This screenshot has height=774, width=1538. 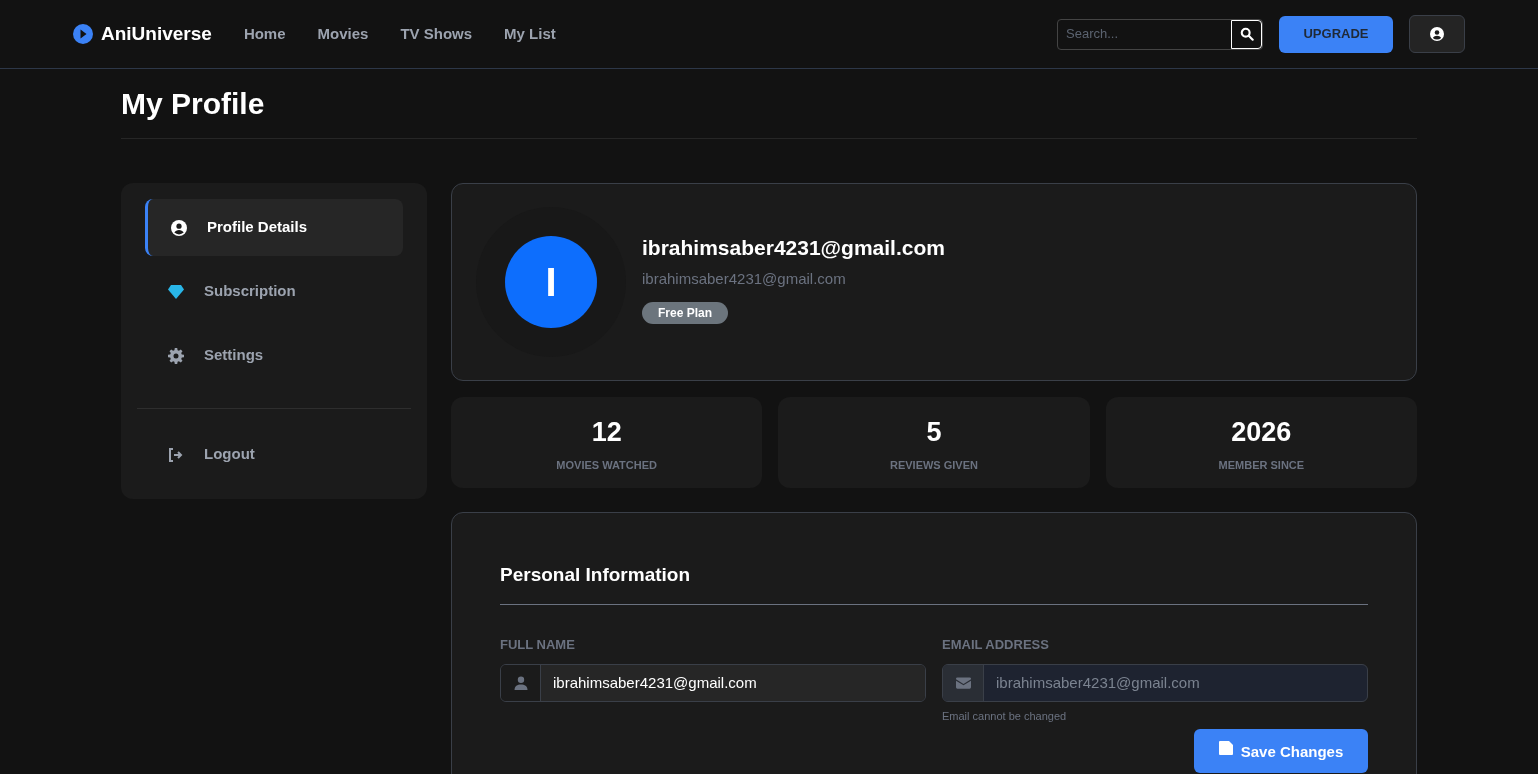 I want to click on sidebar-item: Logout, so click(x=274, y=454).